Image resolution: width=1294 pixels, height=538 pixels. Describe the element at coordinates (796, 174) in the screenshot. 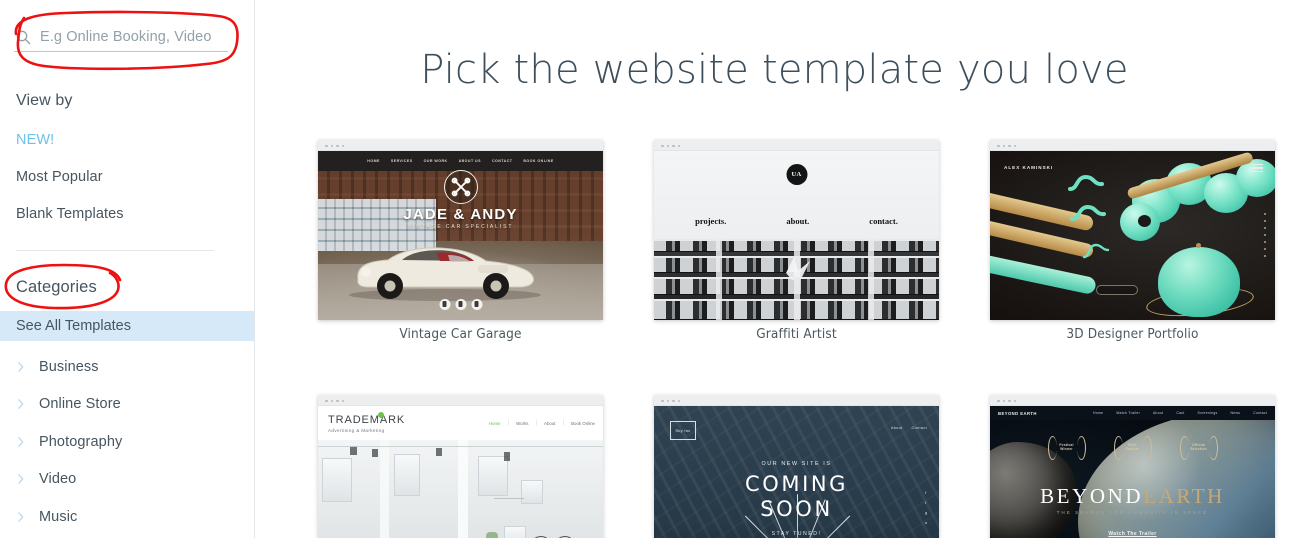

I see `preview-logo: UA` at that location.